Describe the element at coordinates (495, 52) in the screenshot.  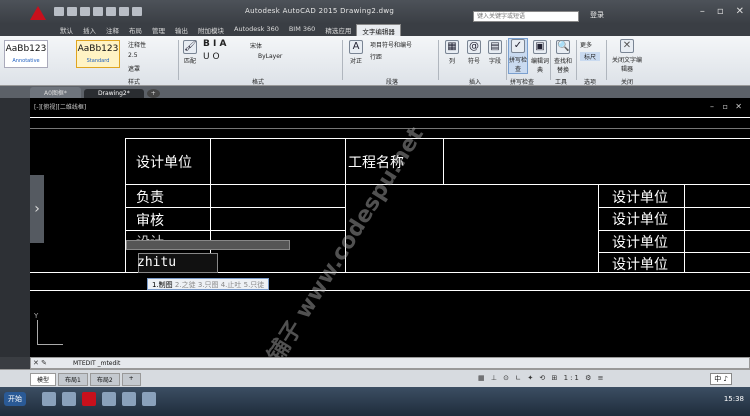
I see `field-button: ▤ 字段` at that location.